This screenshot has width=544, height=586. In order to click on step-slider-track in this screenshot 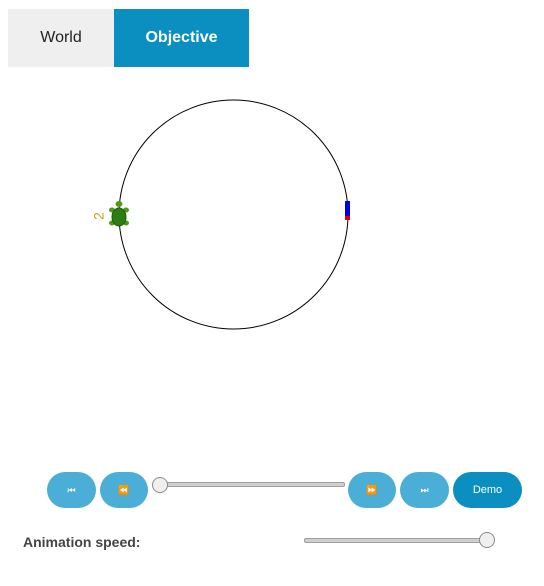, I will do `click(252, 484)`.